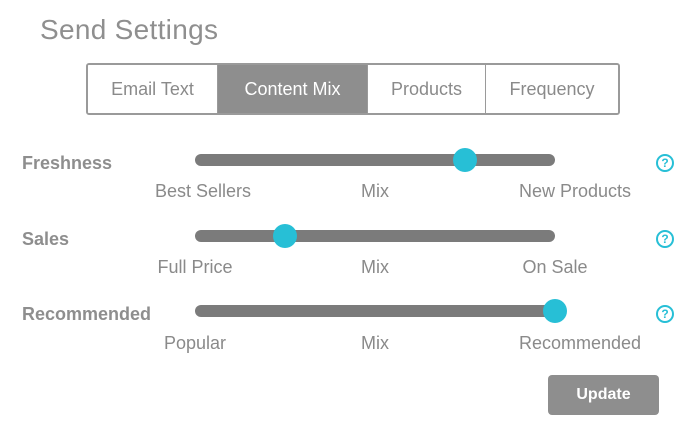 The width and height of the screenshot is (690, 434). Describe the element at coordinates (153, 89) in the screenshot. I see `tab-email-text: Email Text` at that location.